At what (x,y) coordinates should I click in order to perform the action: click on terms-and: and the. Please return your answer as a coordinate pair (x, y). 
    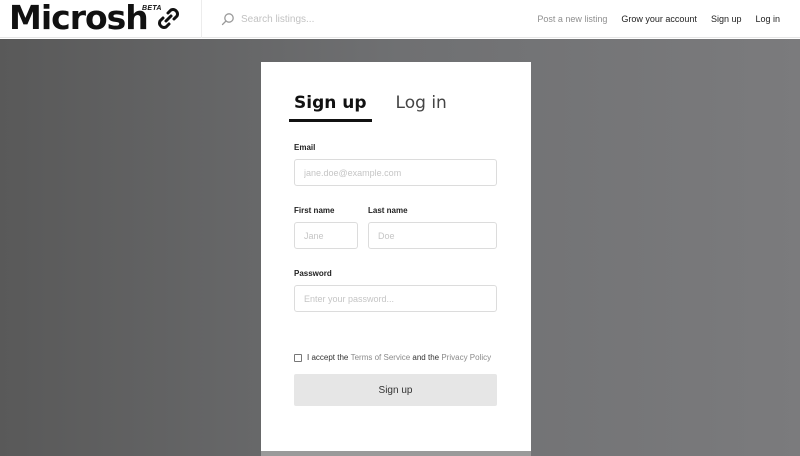
    Looking at the image, I should click on (426, 357).